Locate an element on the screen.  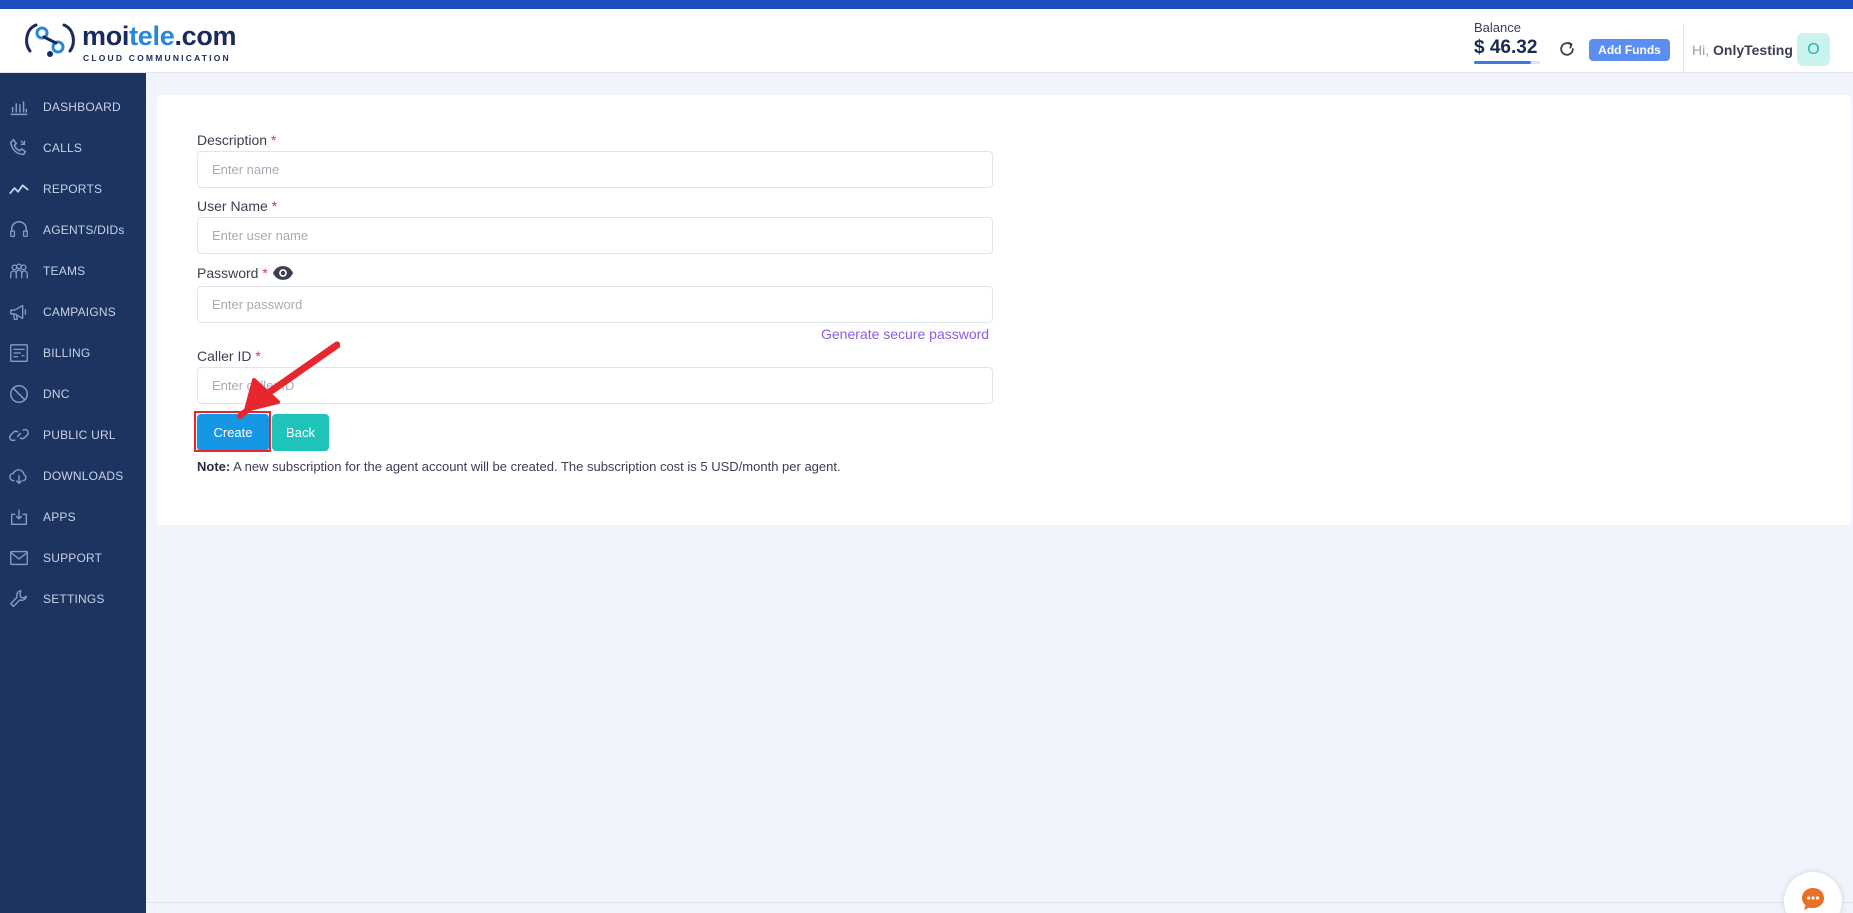
headset-icon is located at coordinates (19, 229).